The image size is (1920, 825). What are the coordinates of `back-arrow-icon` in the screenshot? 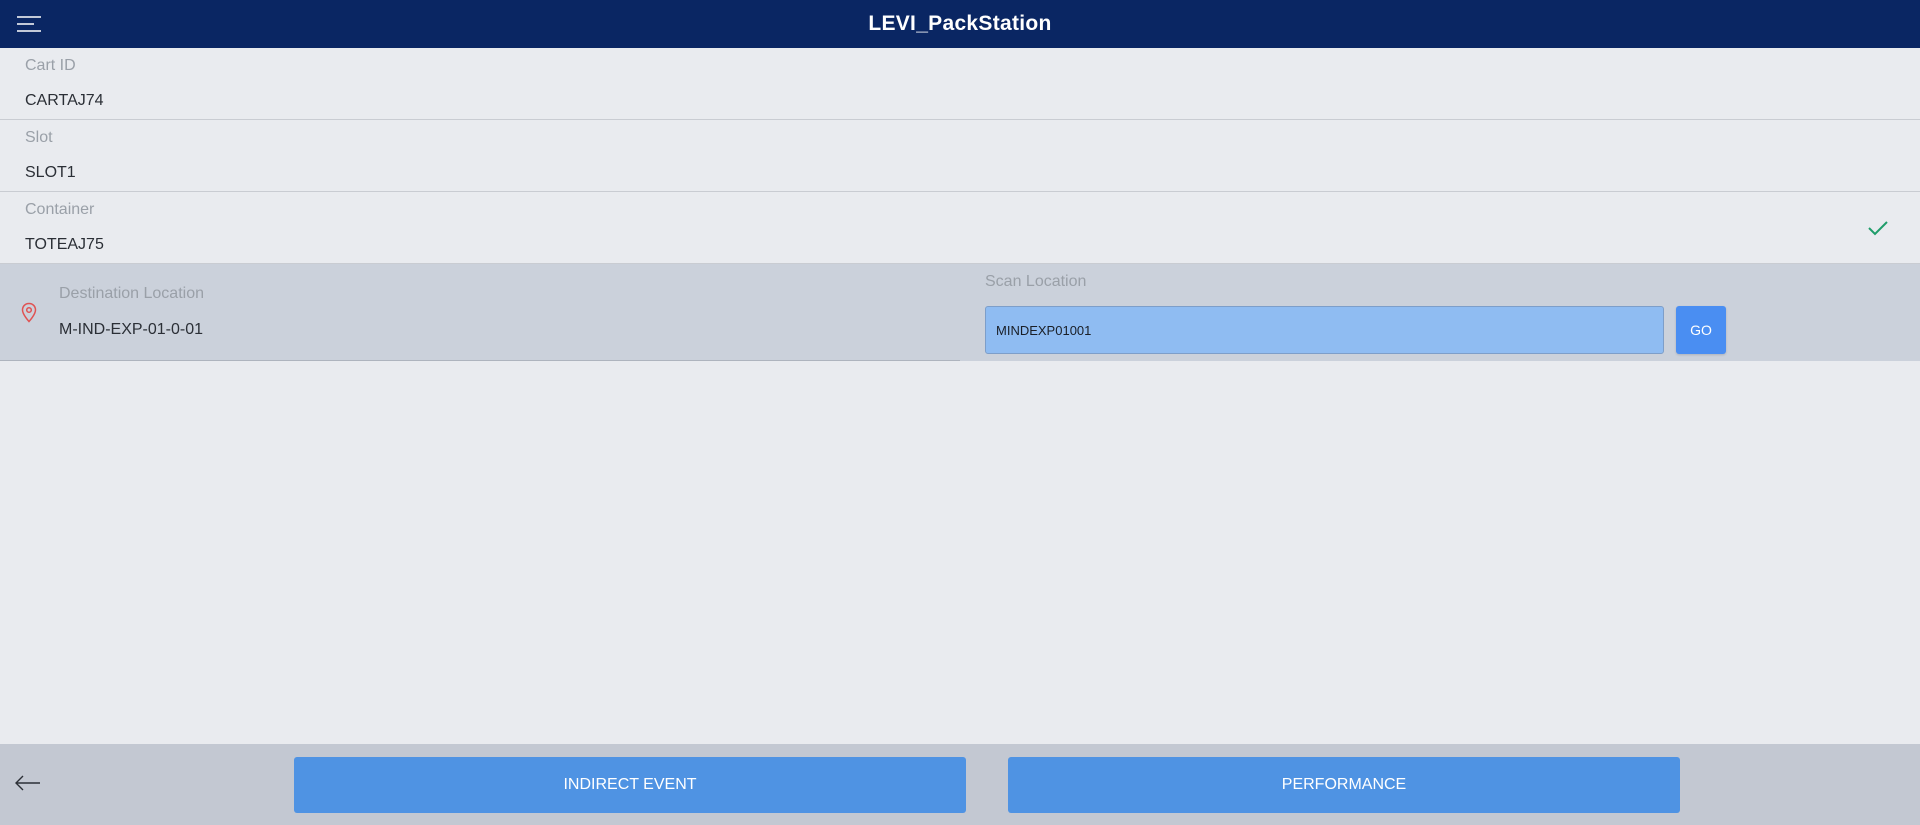 It's located at (28, 783).